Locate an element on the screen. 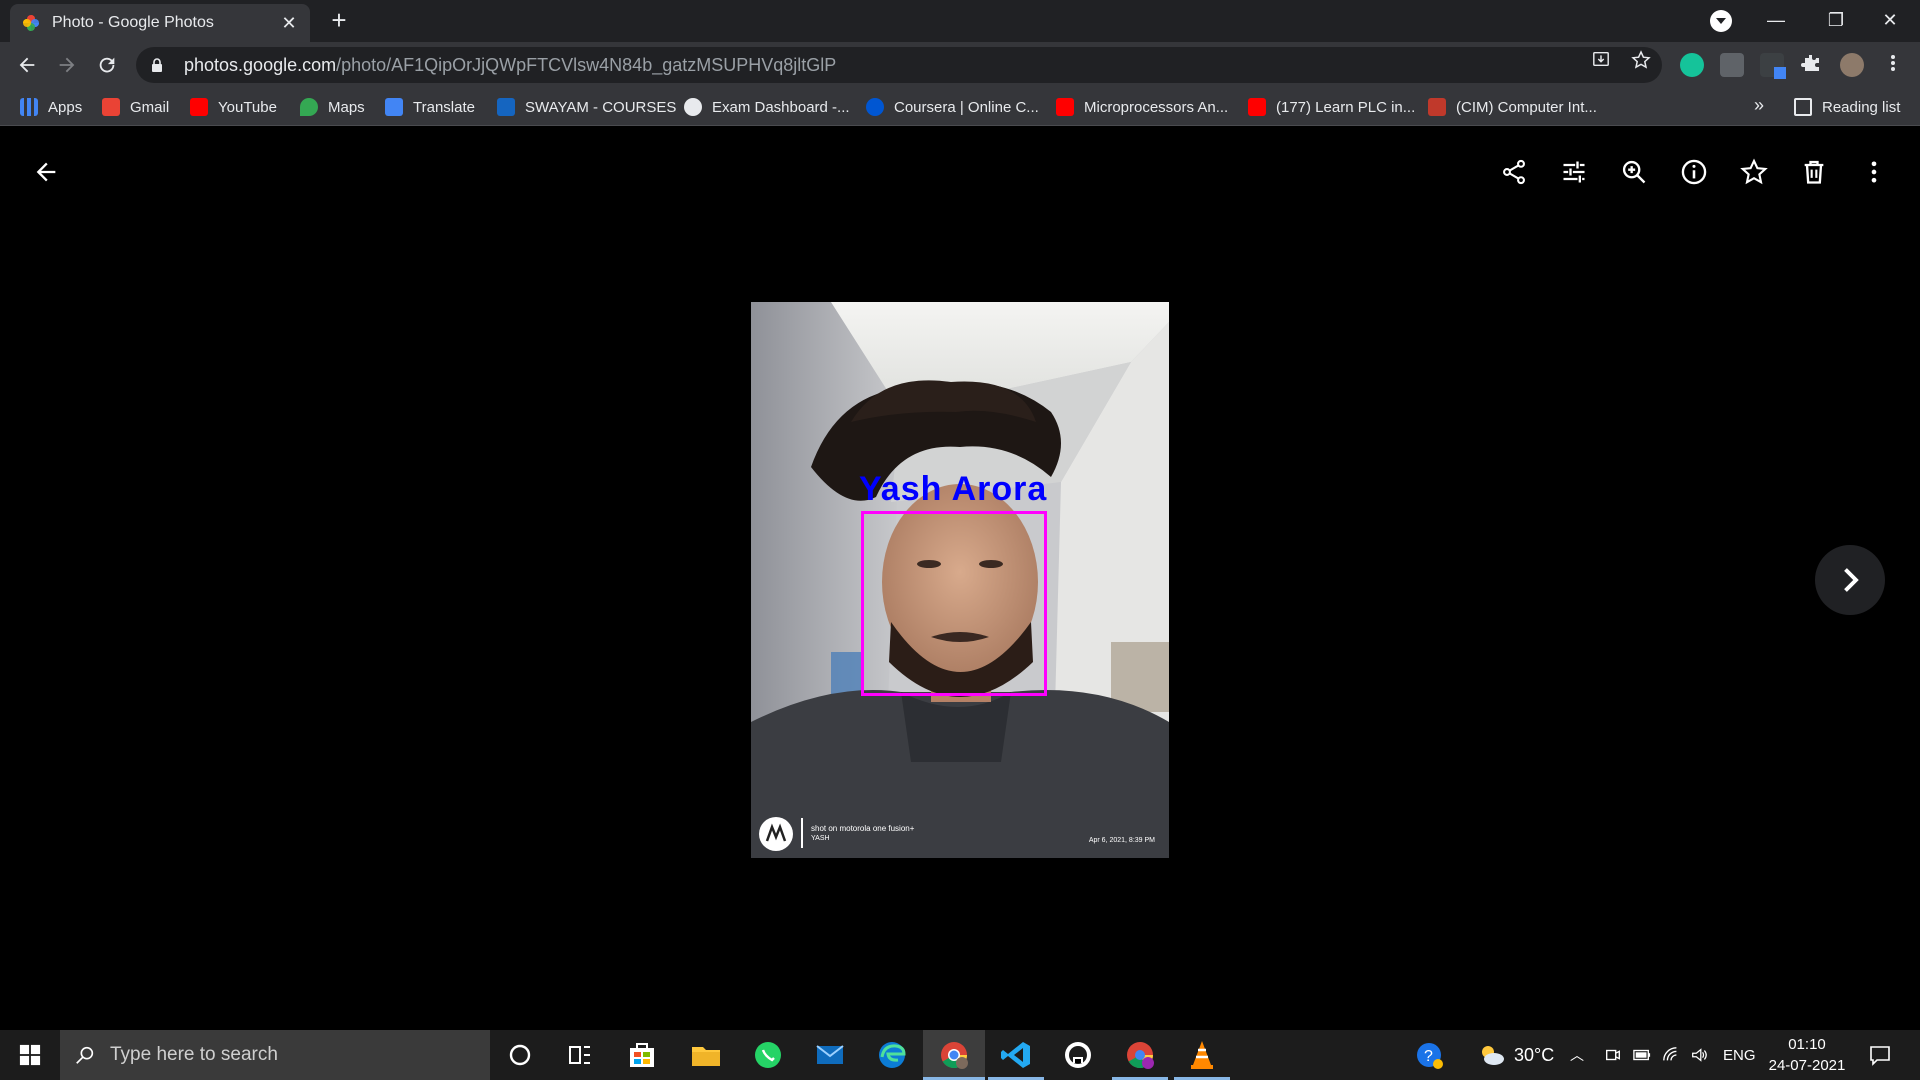 The image size is (1920, 1080). more-options-button is located at coordinates (1874, 172).